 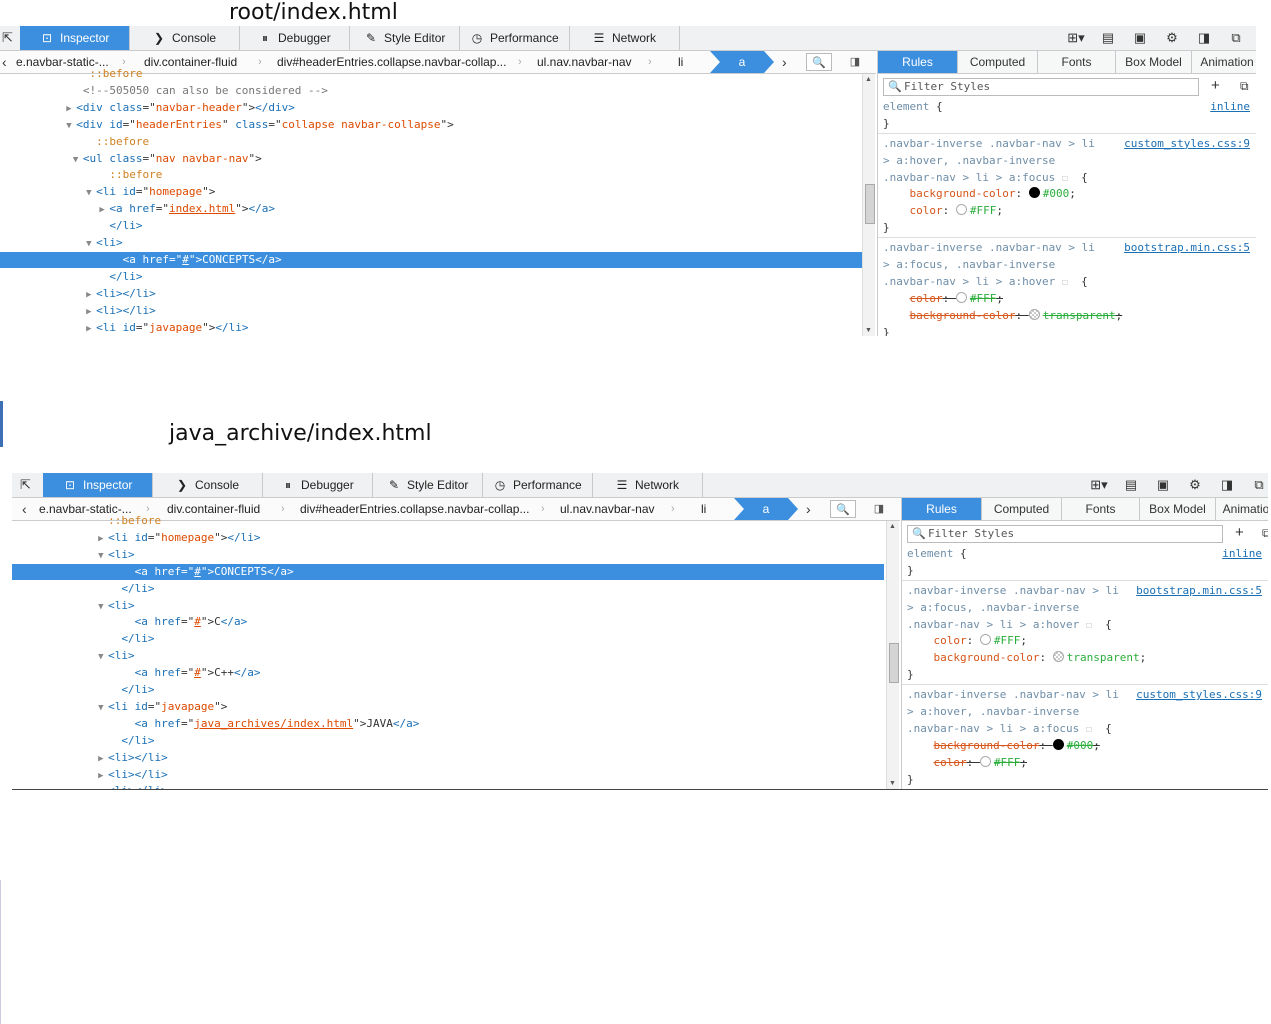 What do you see at coordinates (448, 707) in the screenshot?
I see `markup-node: ▼ <li id="javapage">` at bounding box center [448, 707].